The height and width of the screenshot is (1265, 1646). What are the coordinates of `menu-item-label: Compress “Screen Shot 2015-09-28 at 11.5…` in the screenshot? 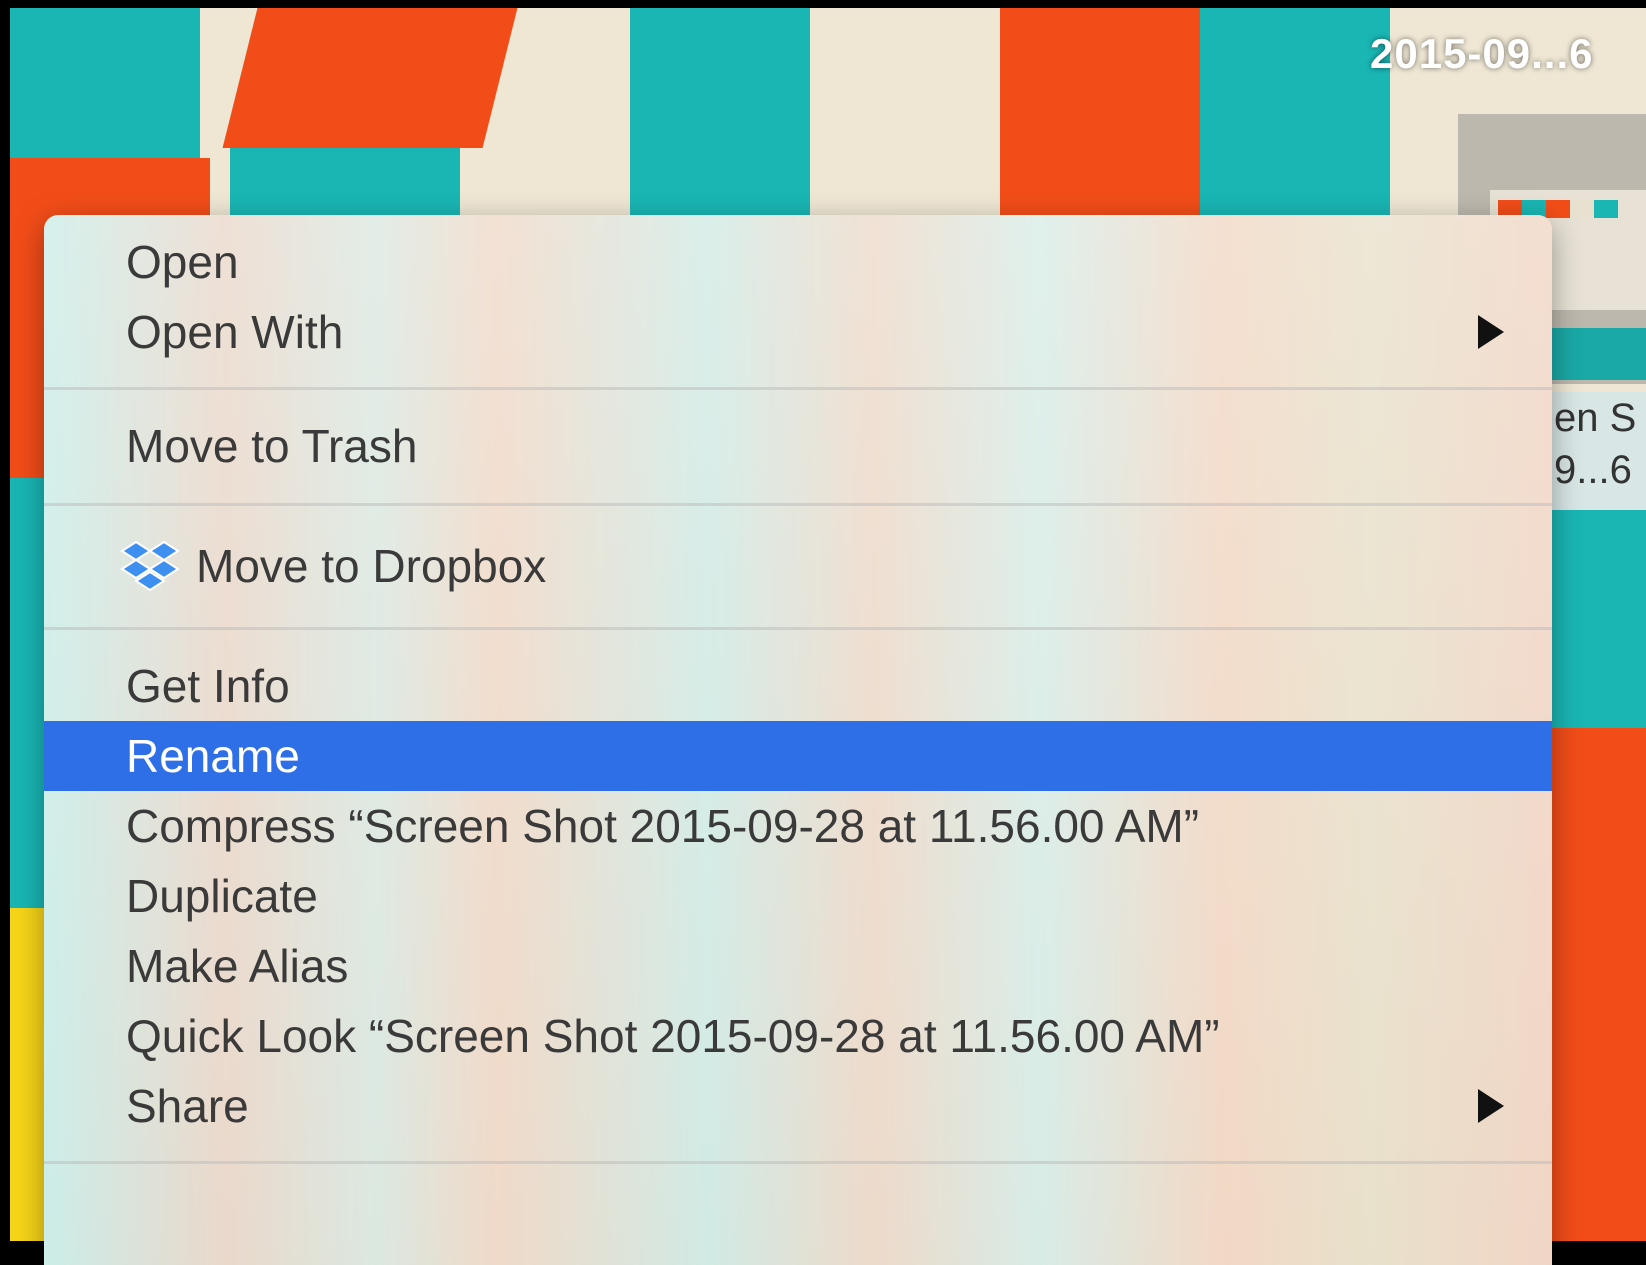 It's located at (663, 826).